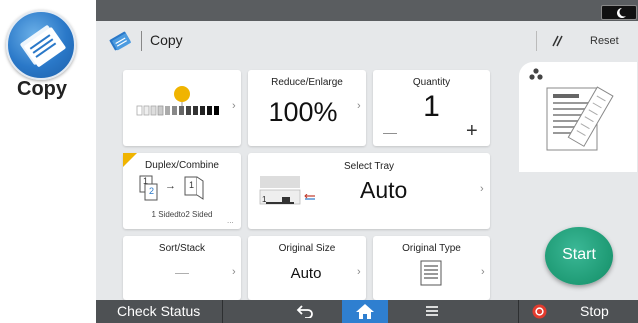 Image resolution: width=638 pixels, height=323 pixels. Describe the element at coordinates (170, 186) in the screenshot. I see `arrow-right-icon: →` at that location.